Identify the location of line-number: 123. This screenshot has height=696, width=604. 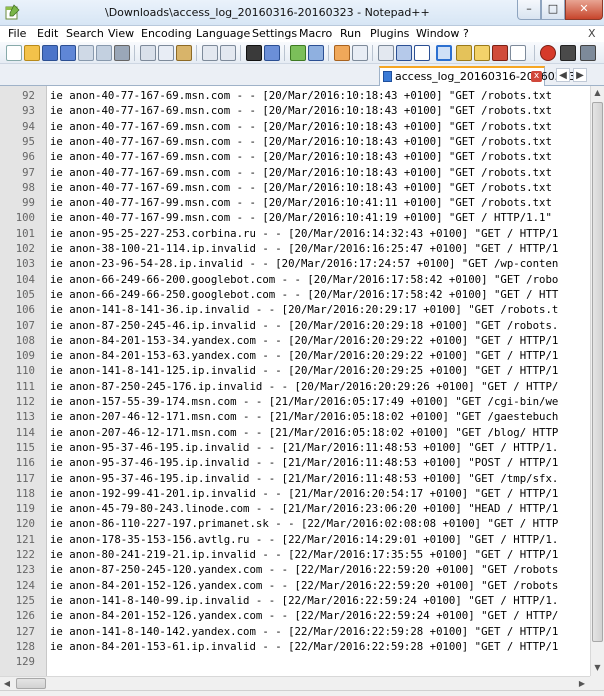
(25, 570).